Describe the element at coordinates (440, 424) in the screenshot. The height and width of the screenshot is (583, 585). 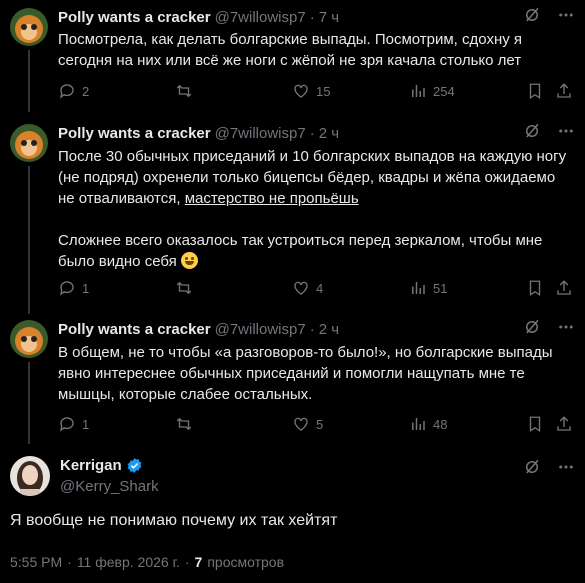
I see `views-count: 48` at that location.